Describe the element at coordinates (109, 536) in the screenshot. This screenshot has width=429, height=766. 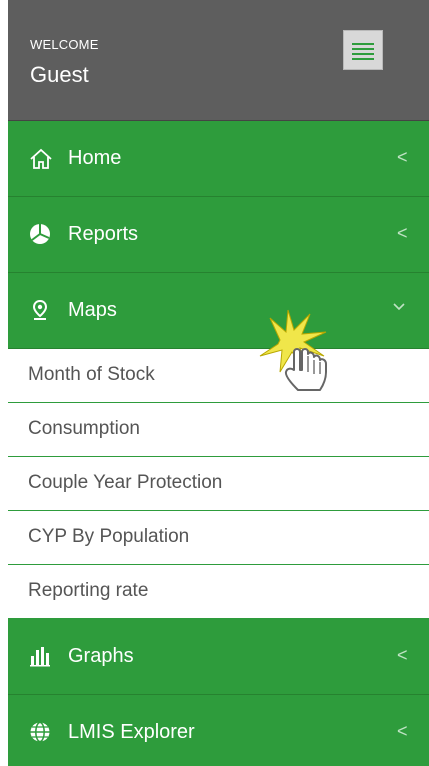
I see `submenu-item-label: CYP By Population` at that location.